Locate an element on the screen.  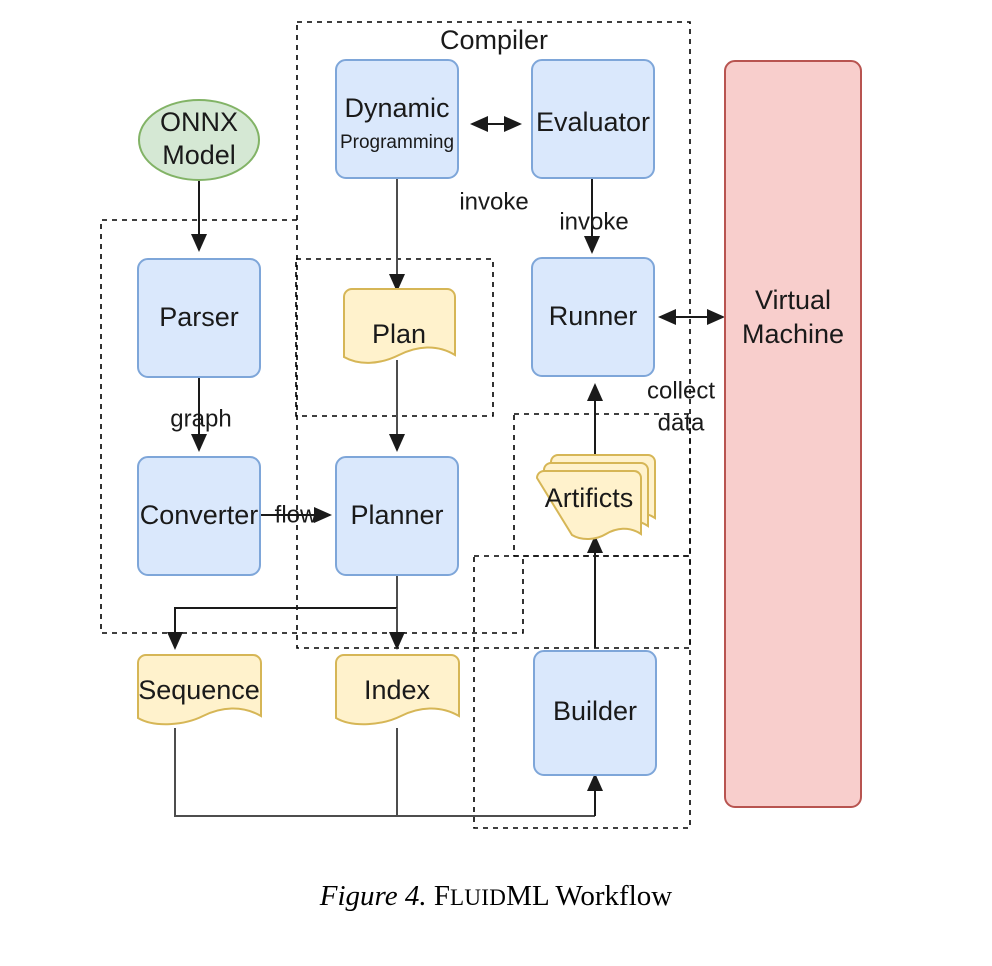
node-builder: Builder is located at coordinates (595, 713).